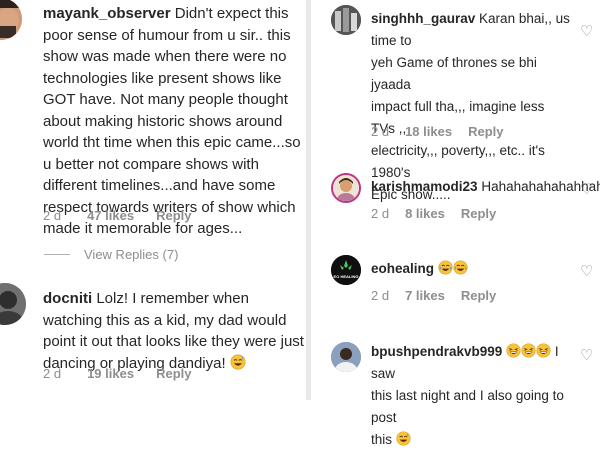  What do you see at coordinates (67, 298) in the screenshot?
I see `comment-username: docniti` at bounding box center [67, 298].